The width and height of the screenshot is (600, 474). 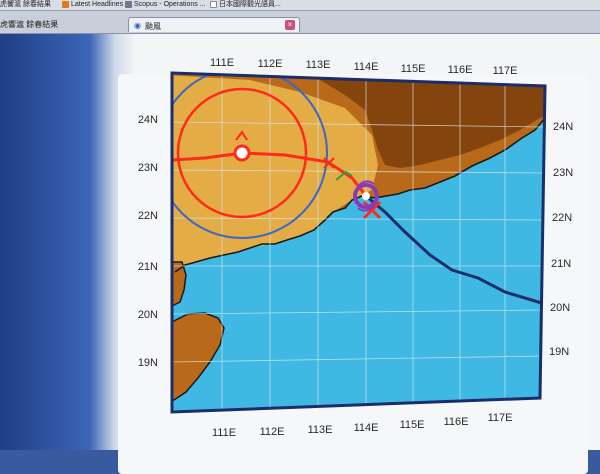 I want to click on bottom-lon-label: 113E, so click(x=320, y=430).